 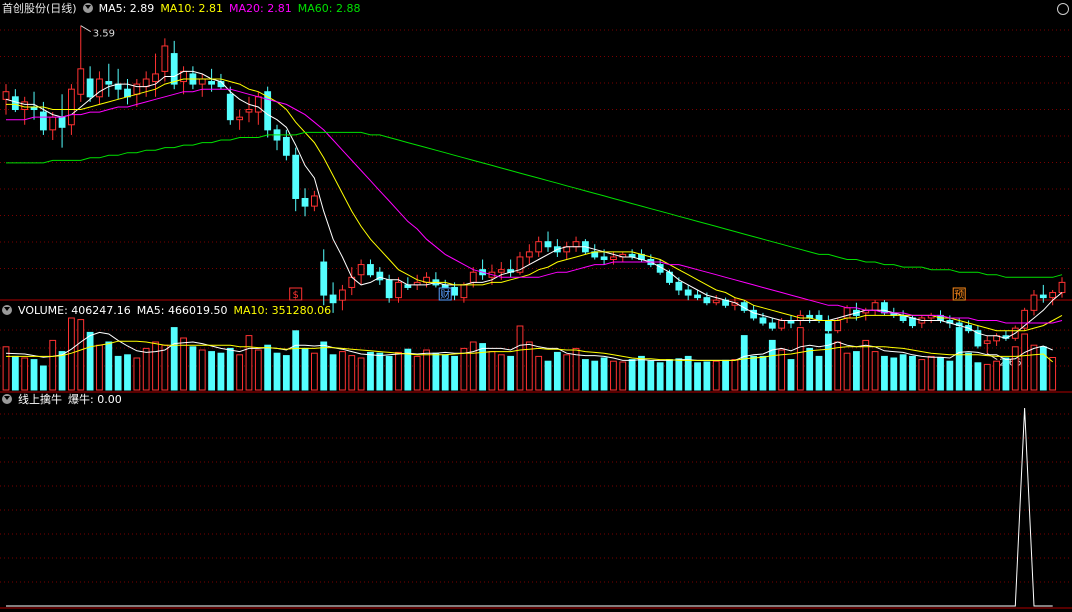 I want to click on marker-finance: 财, so click(x=445, y=294).